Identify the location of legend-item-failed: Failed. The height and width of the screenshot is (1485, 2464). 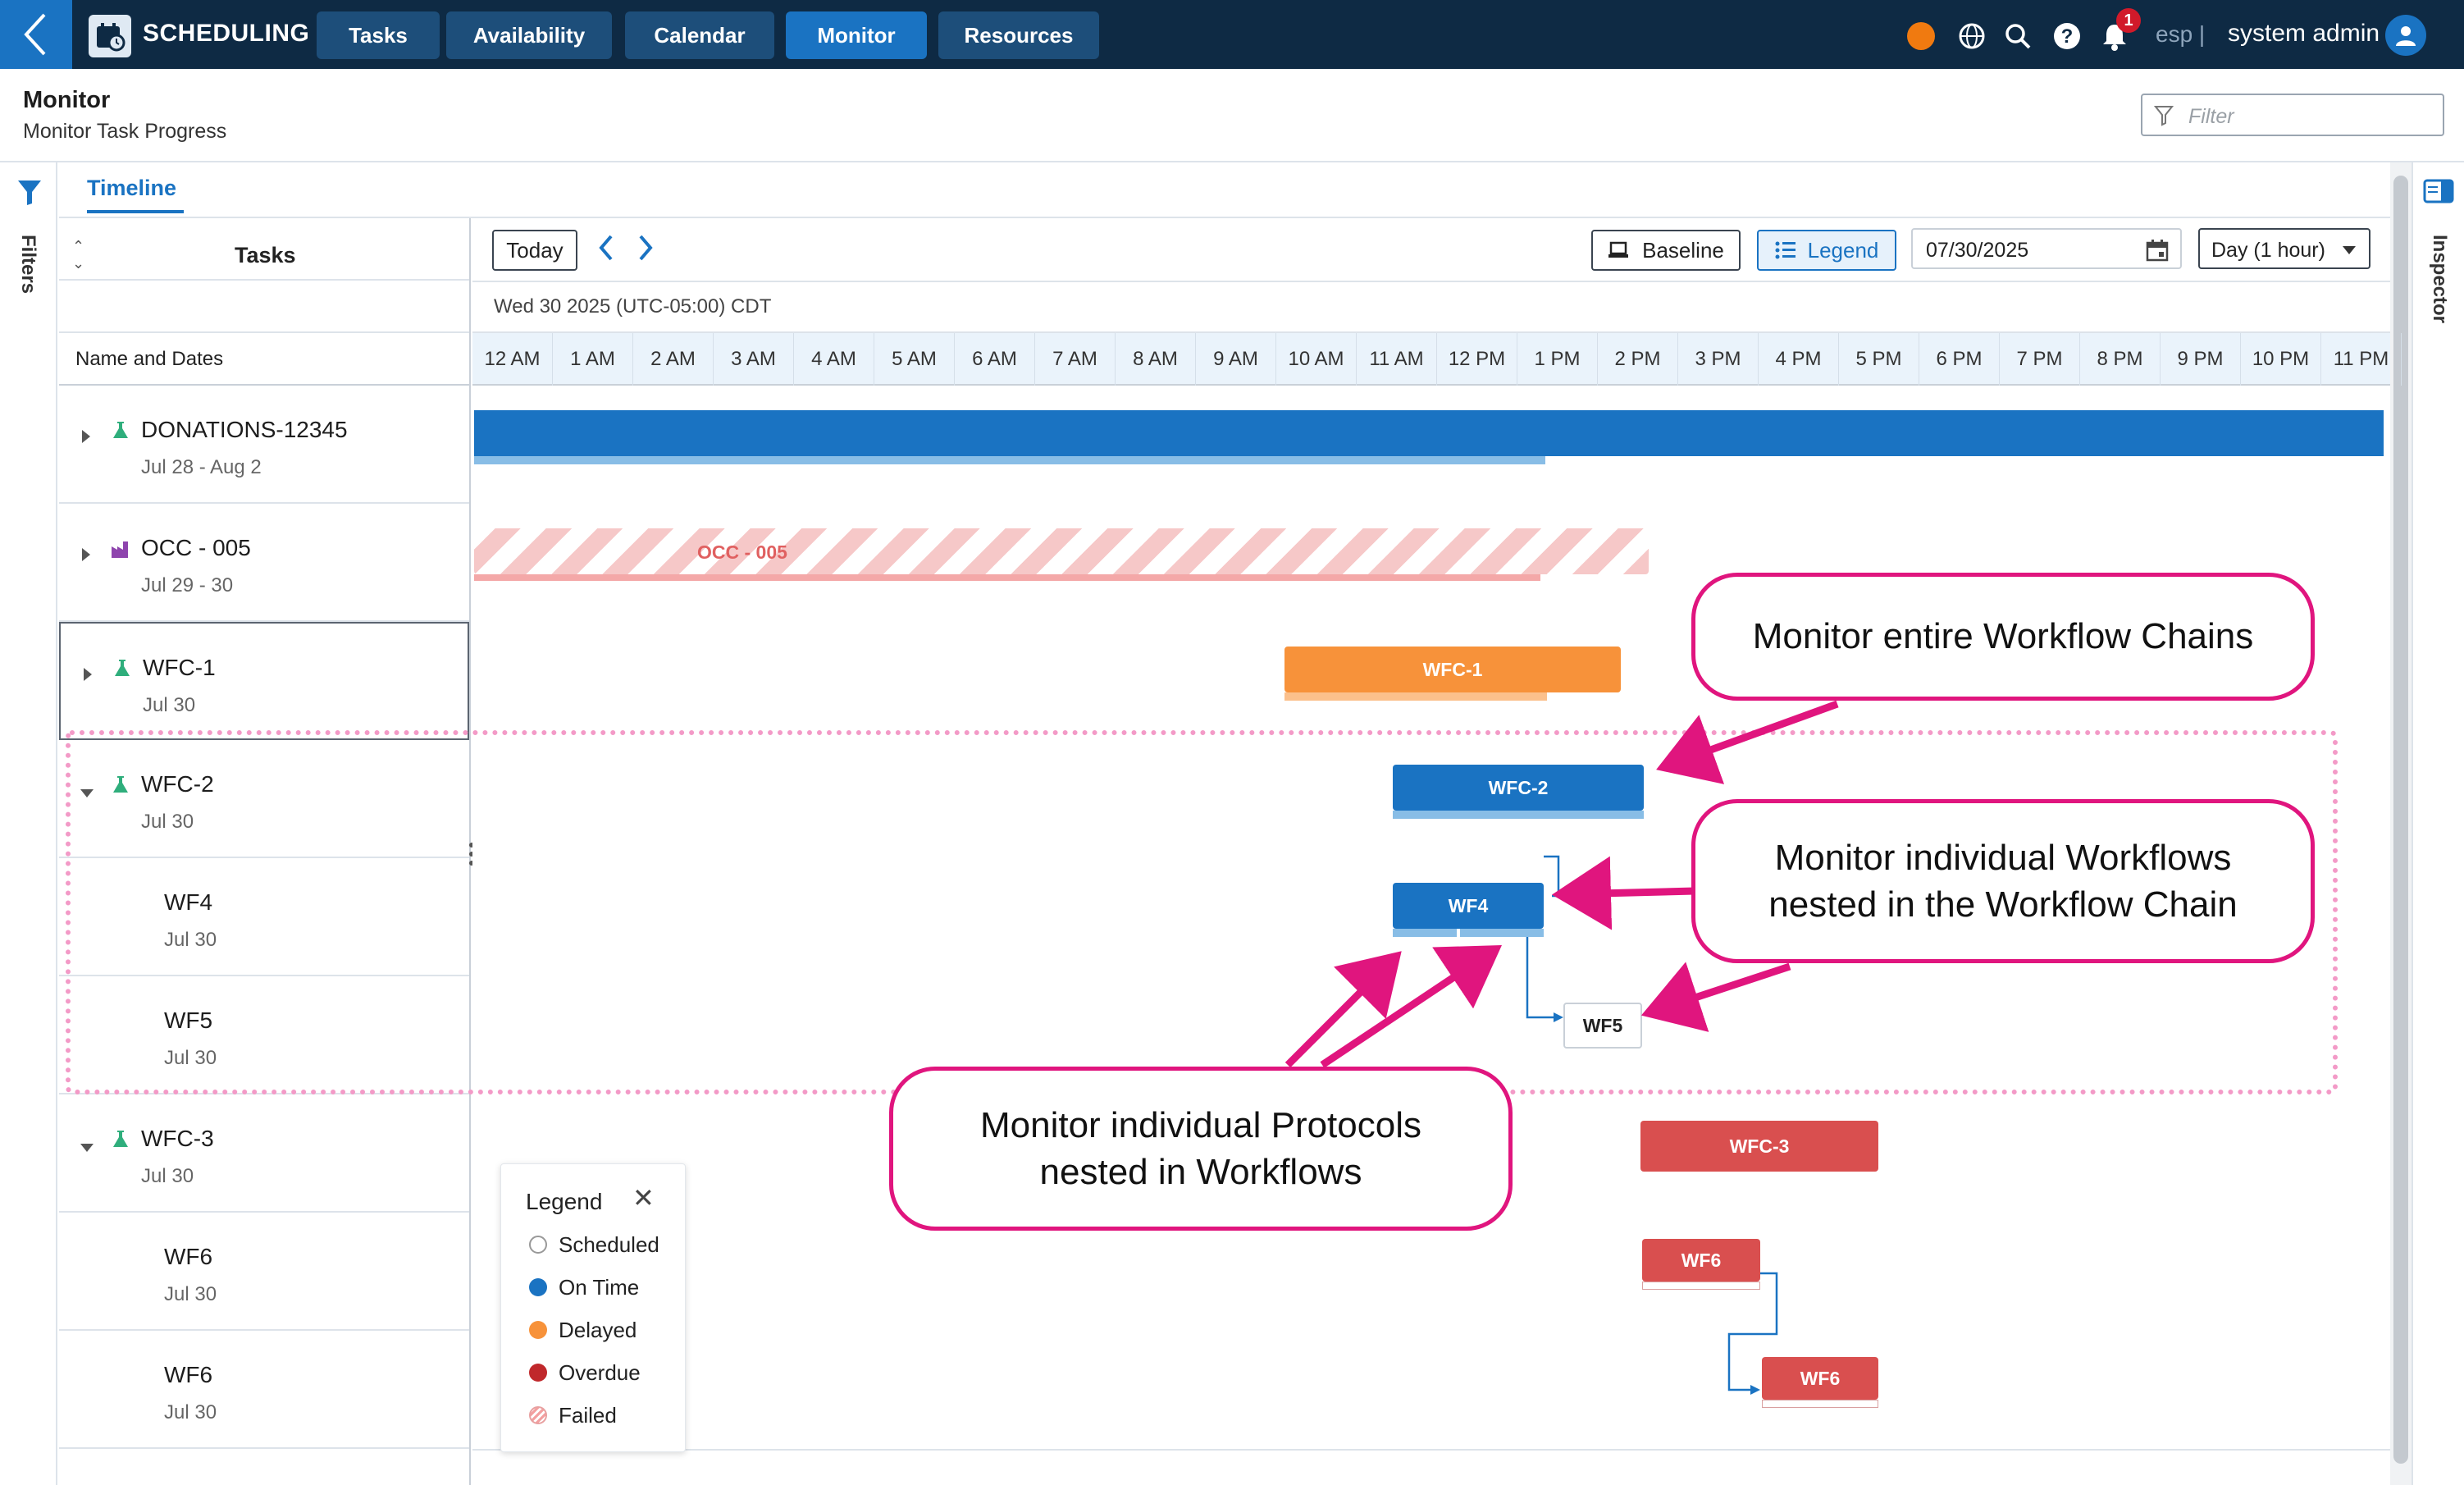
(573, 1415).